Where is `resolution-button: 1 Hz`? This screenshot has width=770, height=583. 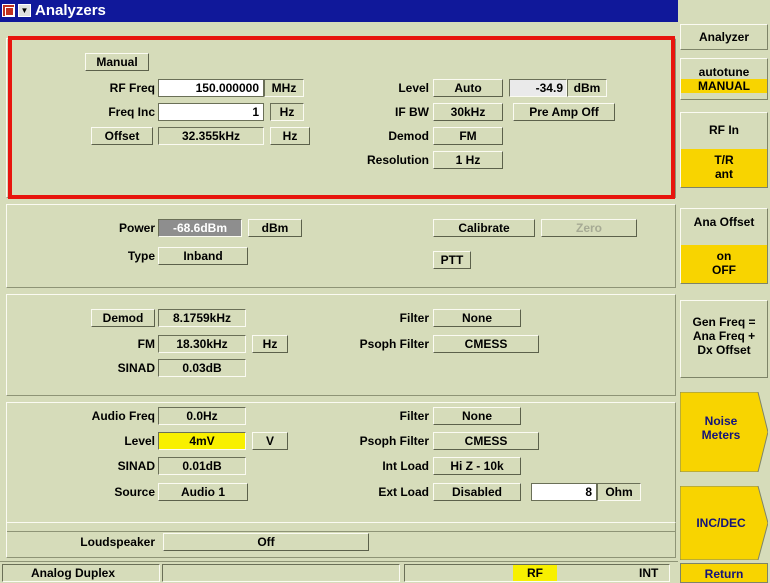
resolution-button: 1 Hz is located at coordinates (468, 160).